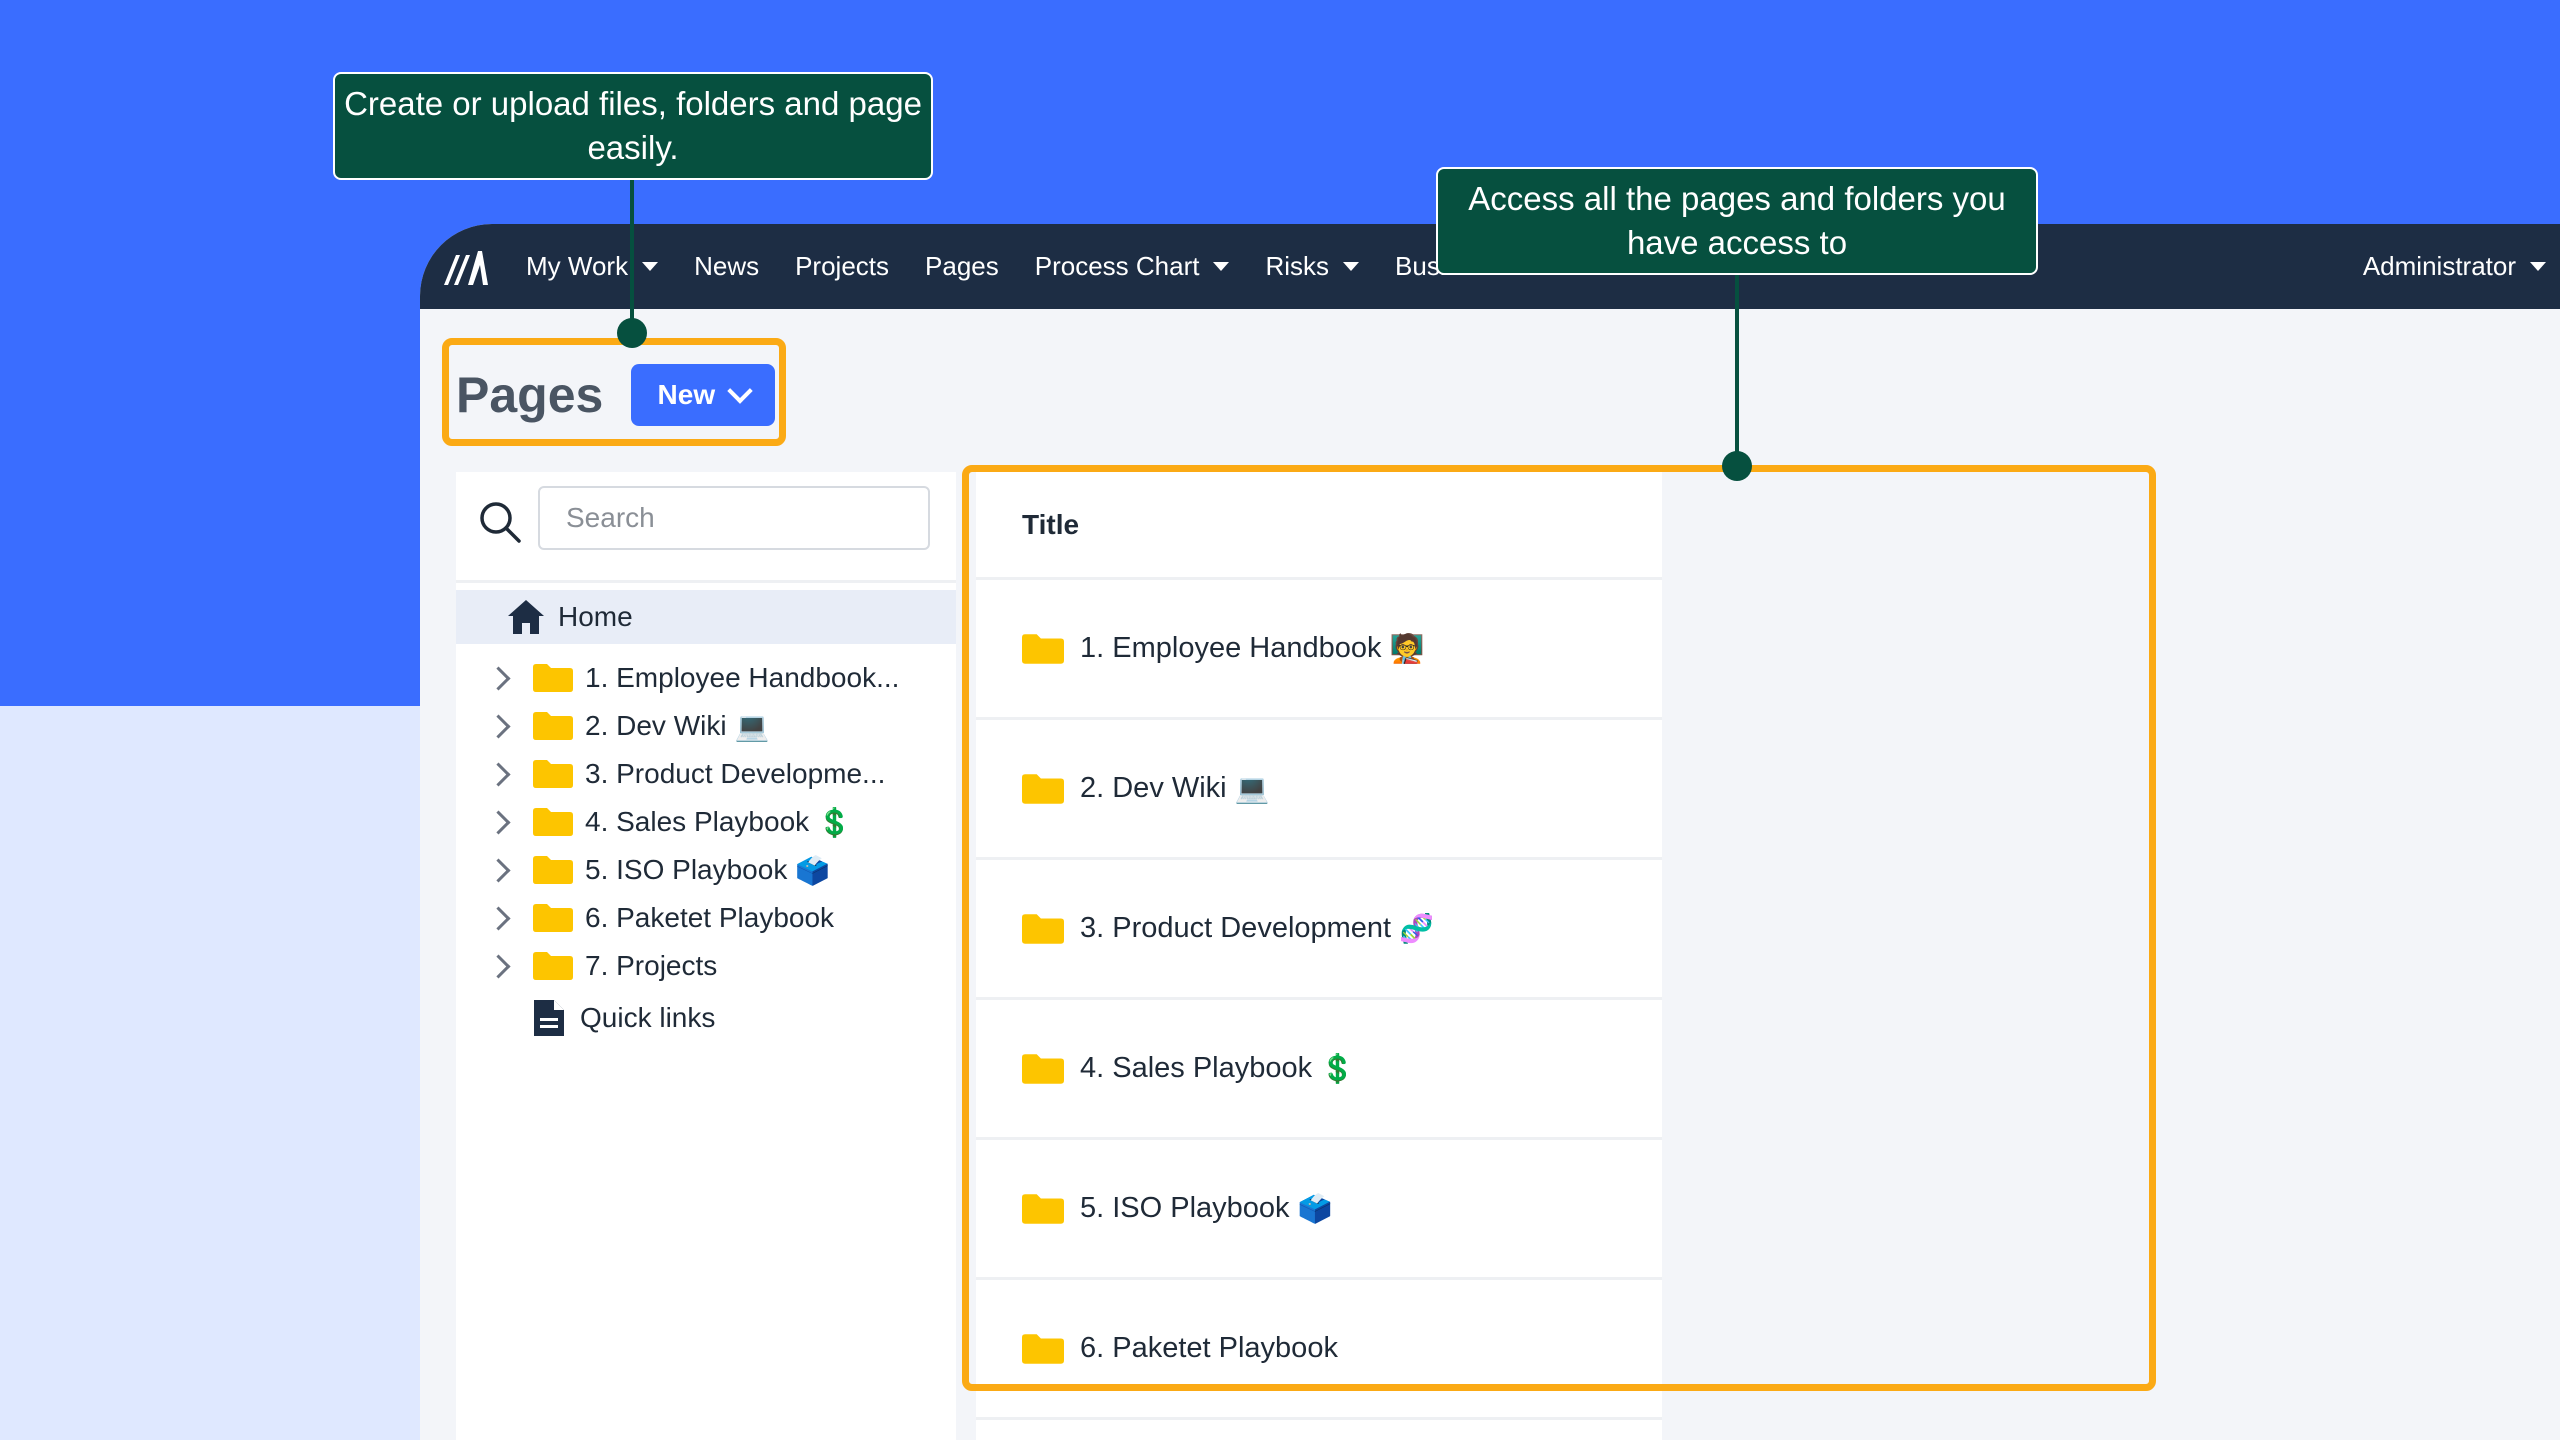 The width and height of the screenshot is (2560, 1440). I want to click on tree-item-iso-playbook: 5. ISO Playbook 🗳️, so click(706, 870).